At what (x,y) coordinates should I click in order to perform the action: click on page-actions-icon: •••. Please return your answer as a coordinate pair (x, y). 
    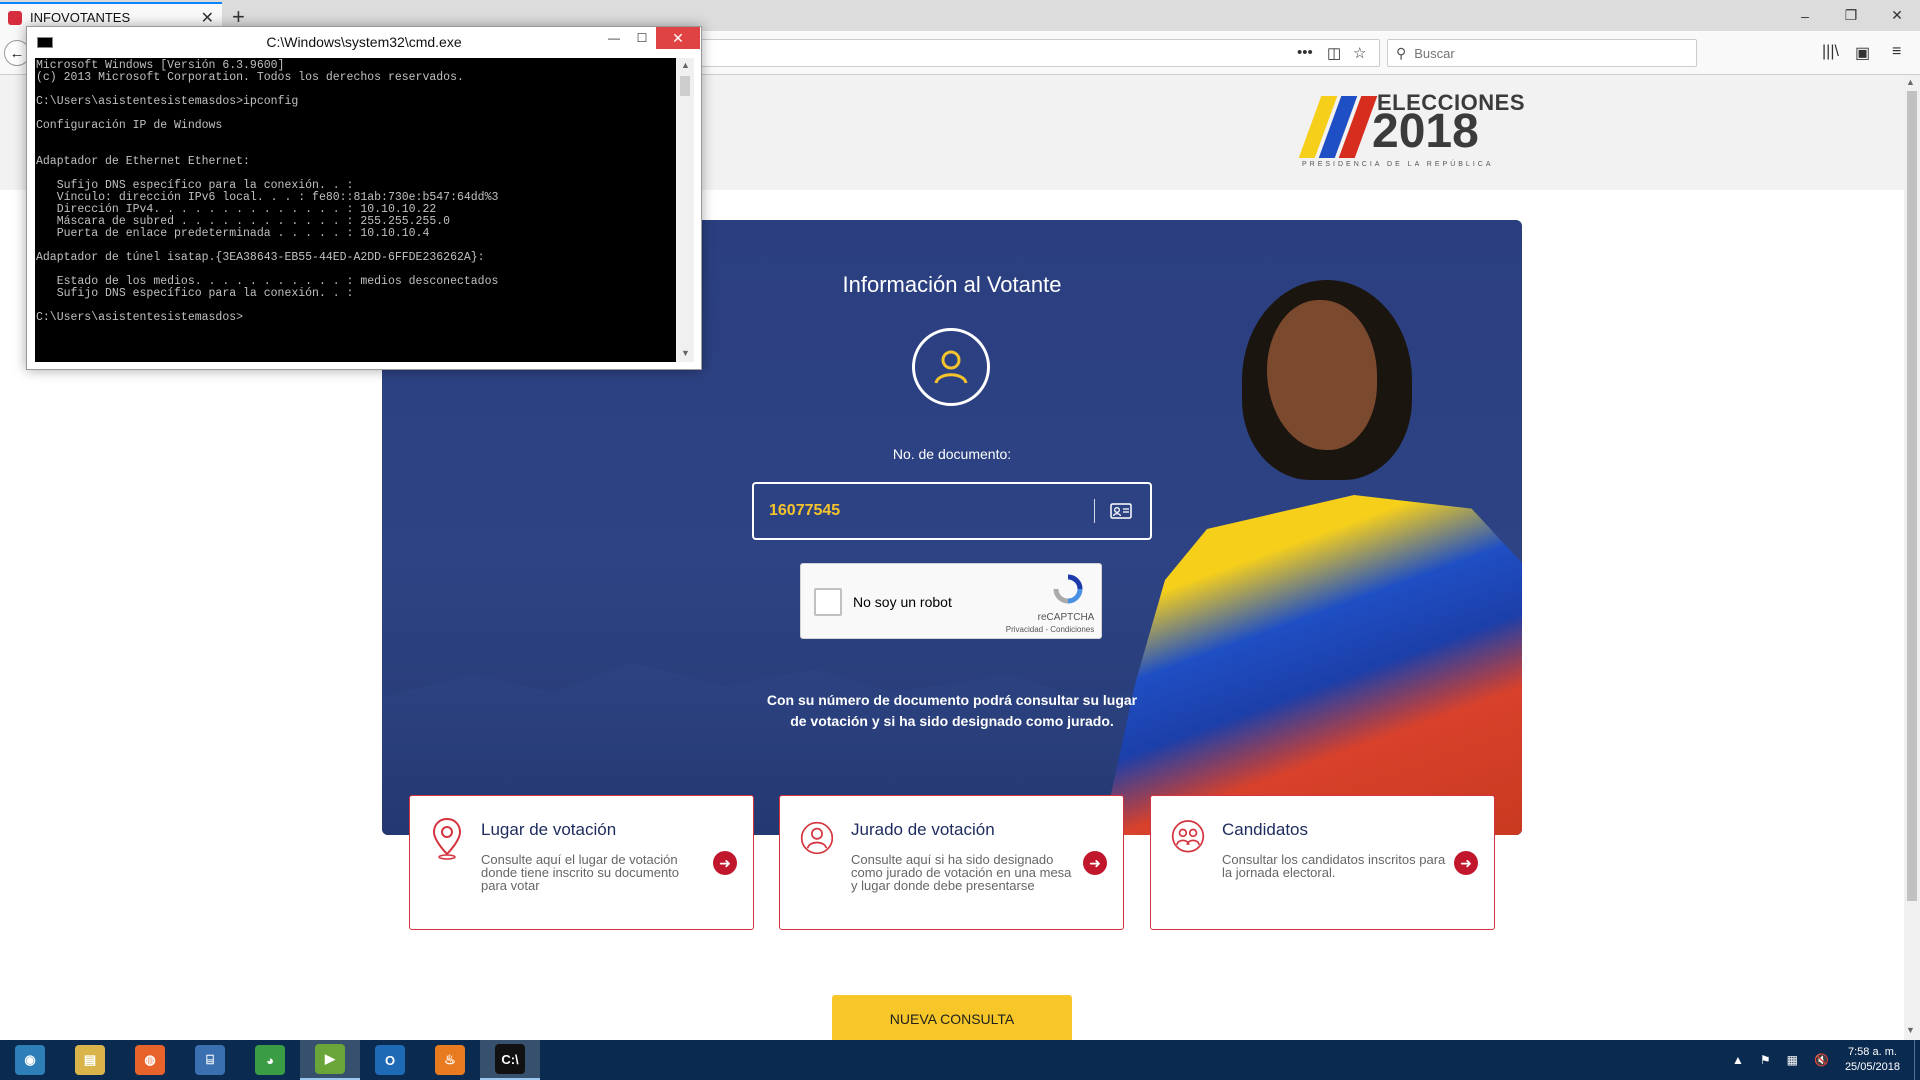
    Looking at the image, I should click on (1305, 52).